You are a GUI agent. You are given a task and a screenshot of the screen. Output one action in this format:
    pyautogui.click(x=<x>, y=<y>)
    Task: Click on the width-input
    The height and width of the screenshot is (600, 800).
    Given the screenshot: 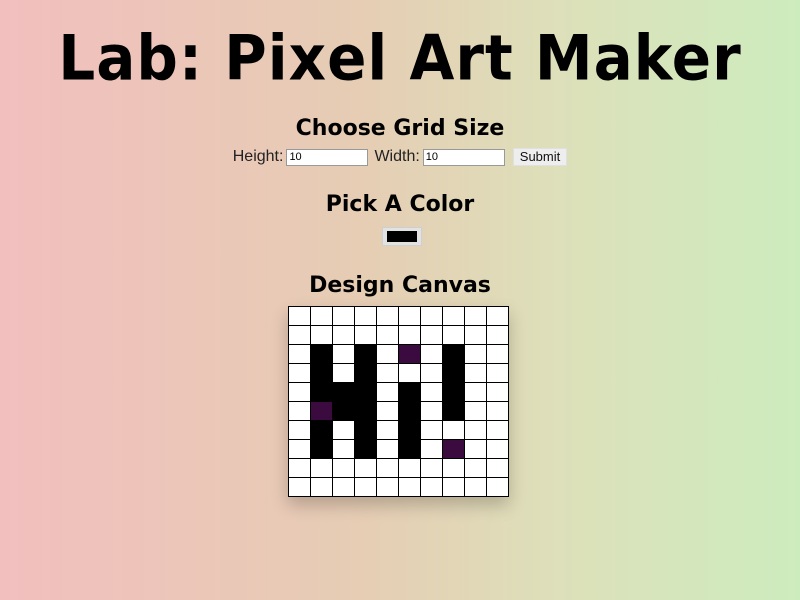 What is the action you would take?
    pyautogui.click(x=463, y=157)
    